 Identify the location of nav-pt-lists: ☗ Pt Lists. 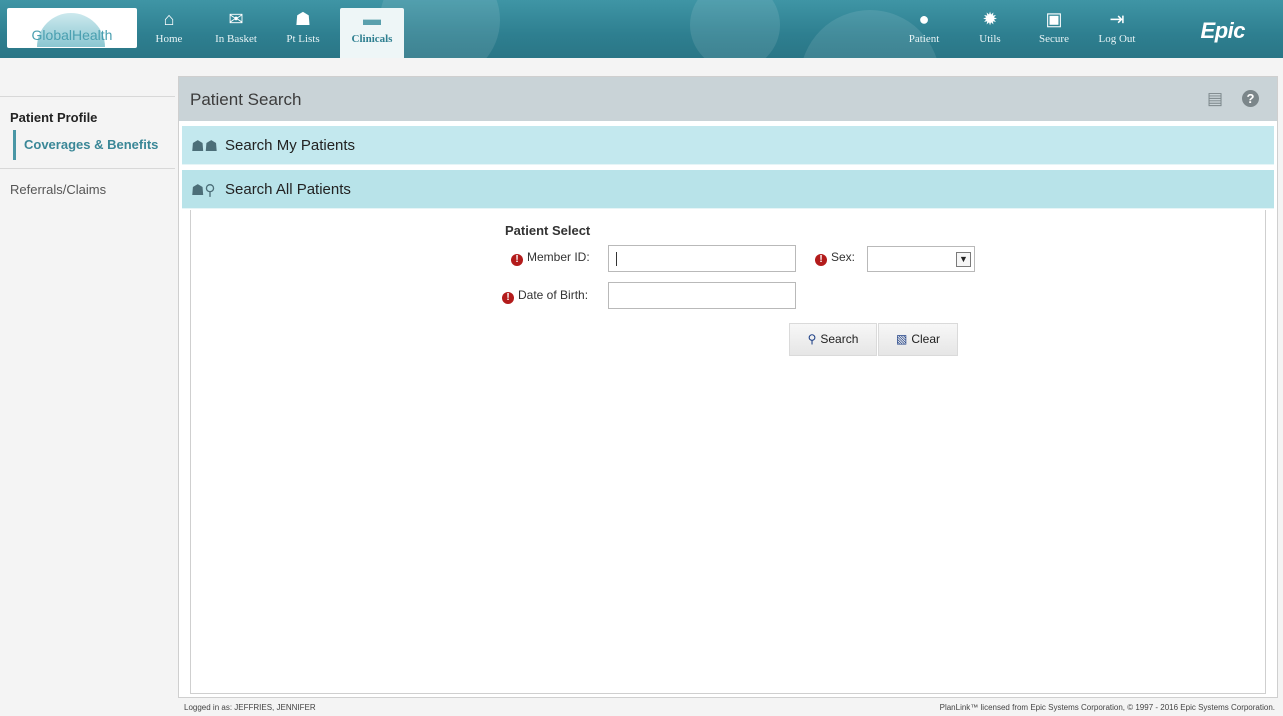
(303, 31).